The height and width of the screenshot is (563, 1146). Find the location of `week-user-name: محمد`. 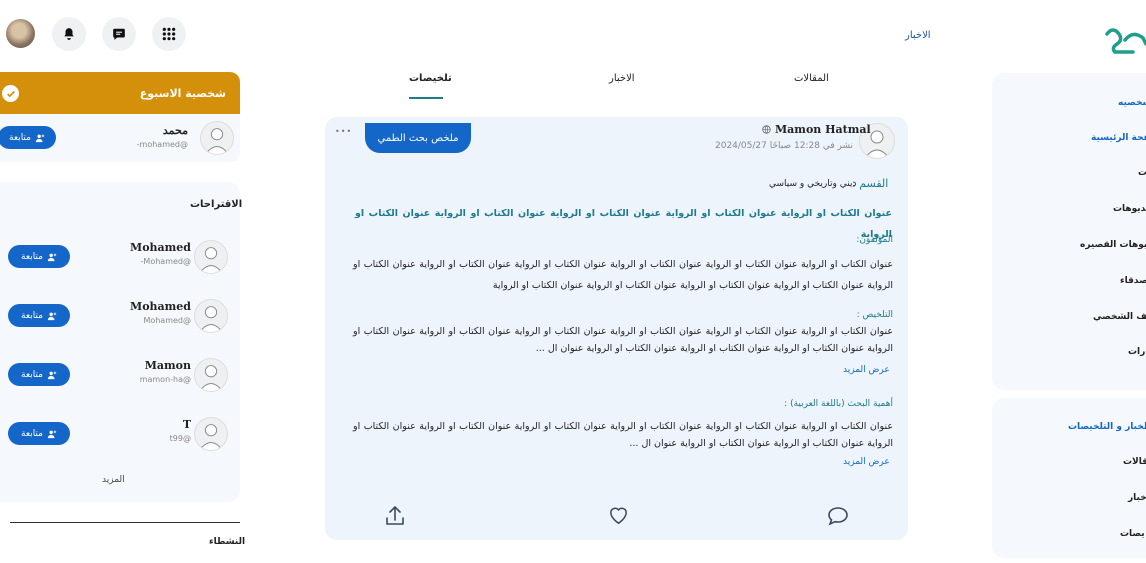

week-user-name: محمد is located at coordinates (175, 130).